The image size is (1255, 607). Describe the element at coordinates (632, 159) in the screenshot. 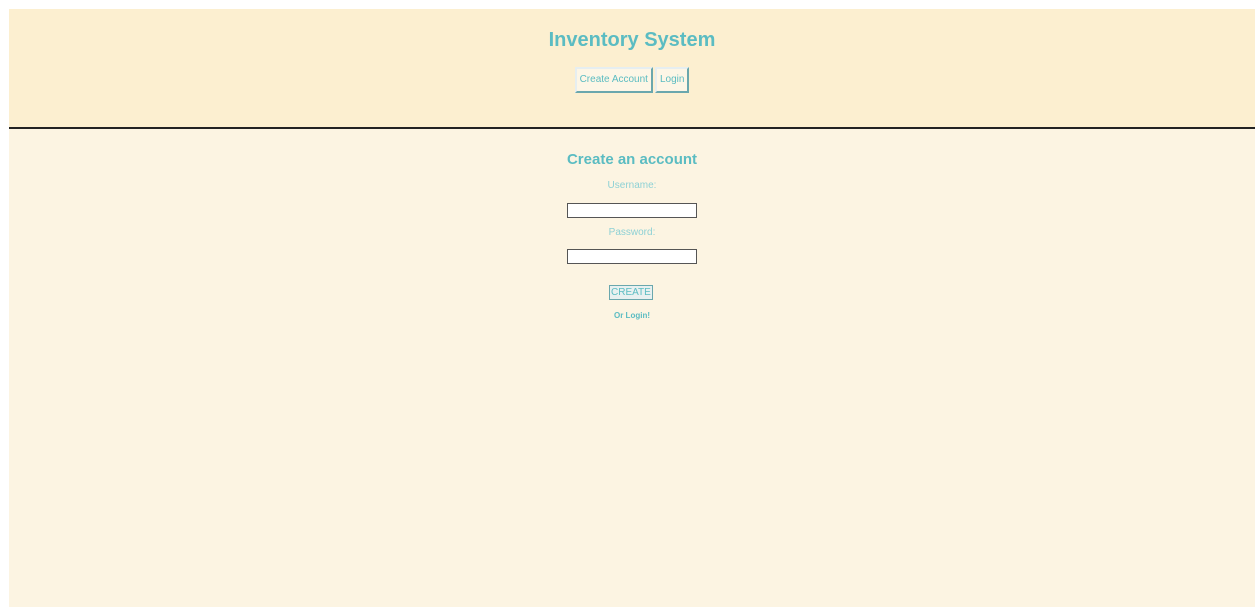

I see `form-title: Create an account` at that location.